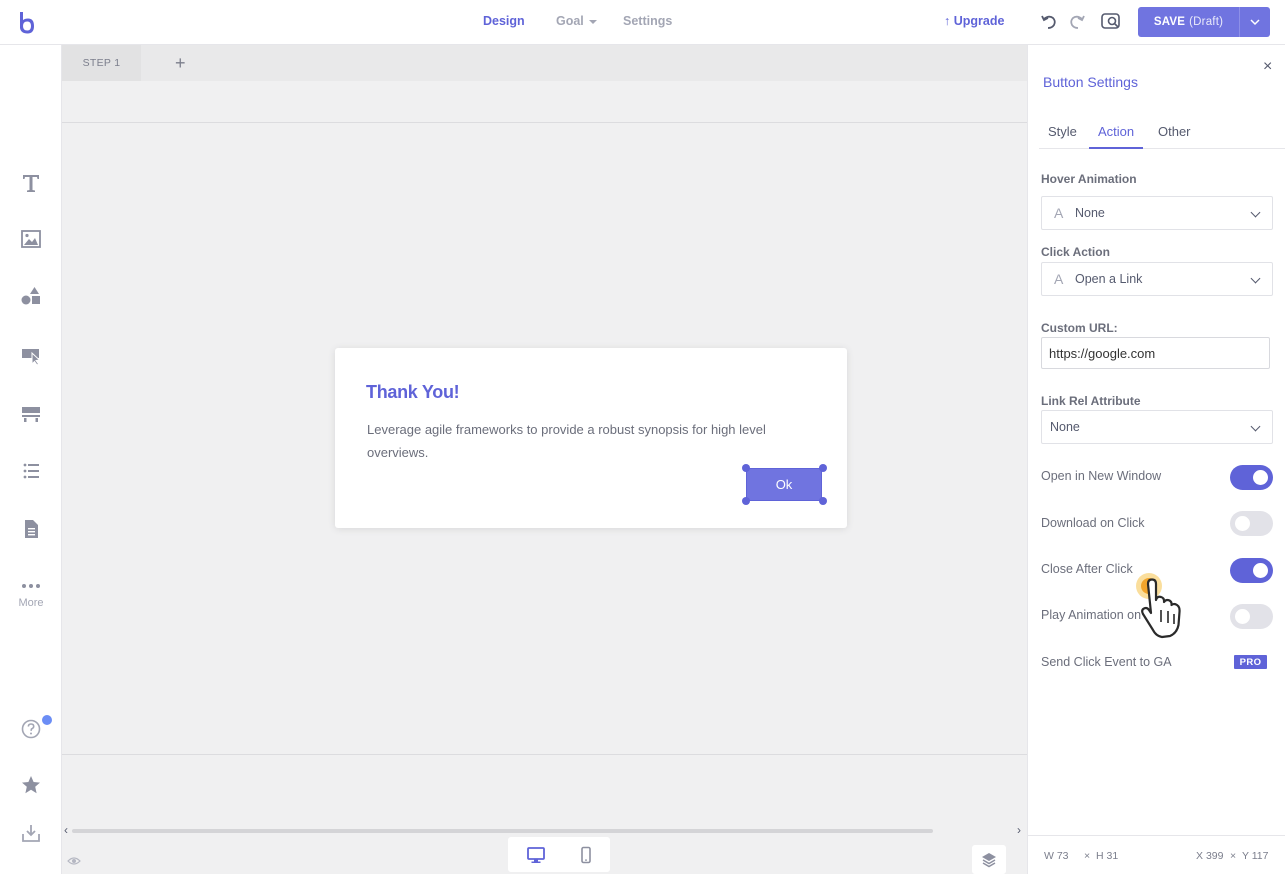 Image resolution: width=1285 pixels, height=874 pixels. I want to click on link-rel-label: Link Rel Attribute, so click(1091, 401).